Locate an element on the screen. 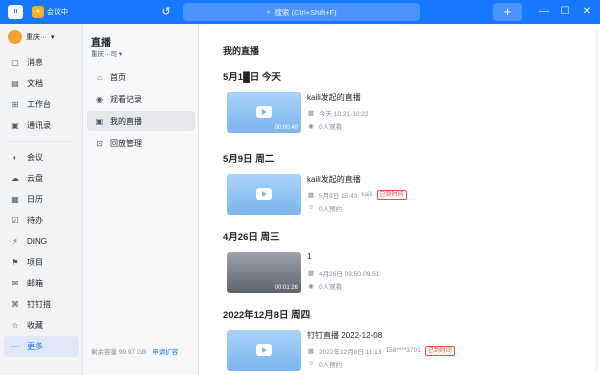 The image size is (600, 375). meeting-status-label: 会议中 is located at coordinates (57, 12).